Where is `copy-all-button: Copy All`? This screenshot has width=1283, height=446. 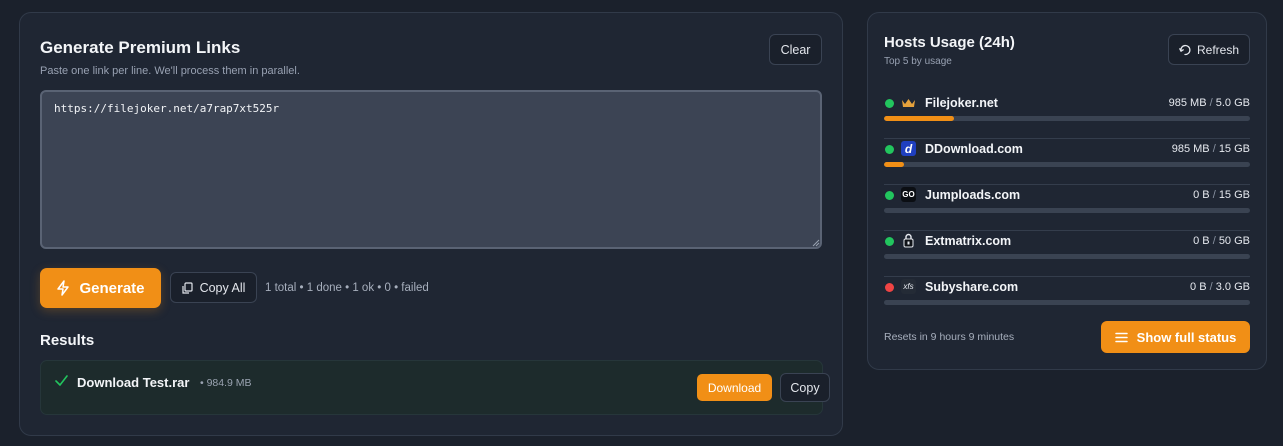
copy-all-button: Copy All is located at coordinates (213, 287).